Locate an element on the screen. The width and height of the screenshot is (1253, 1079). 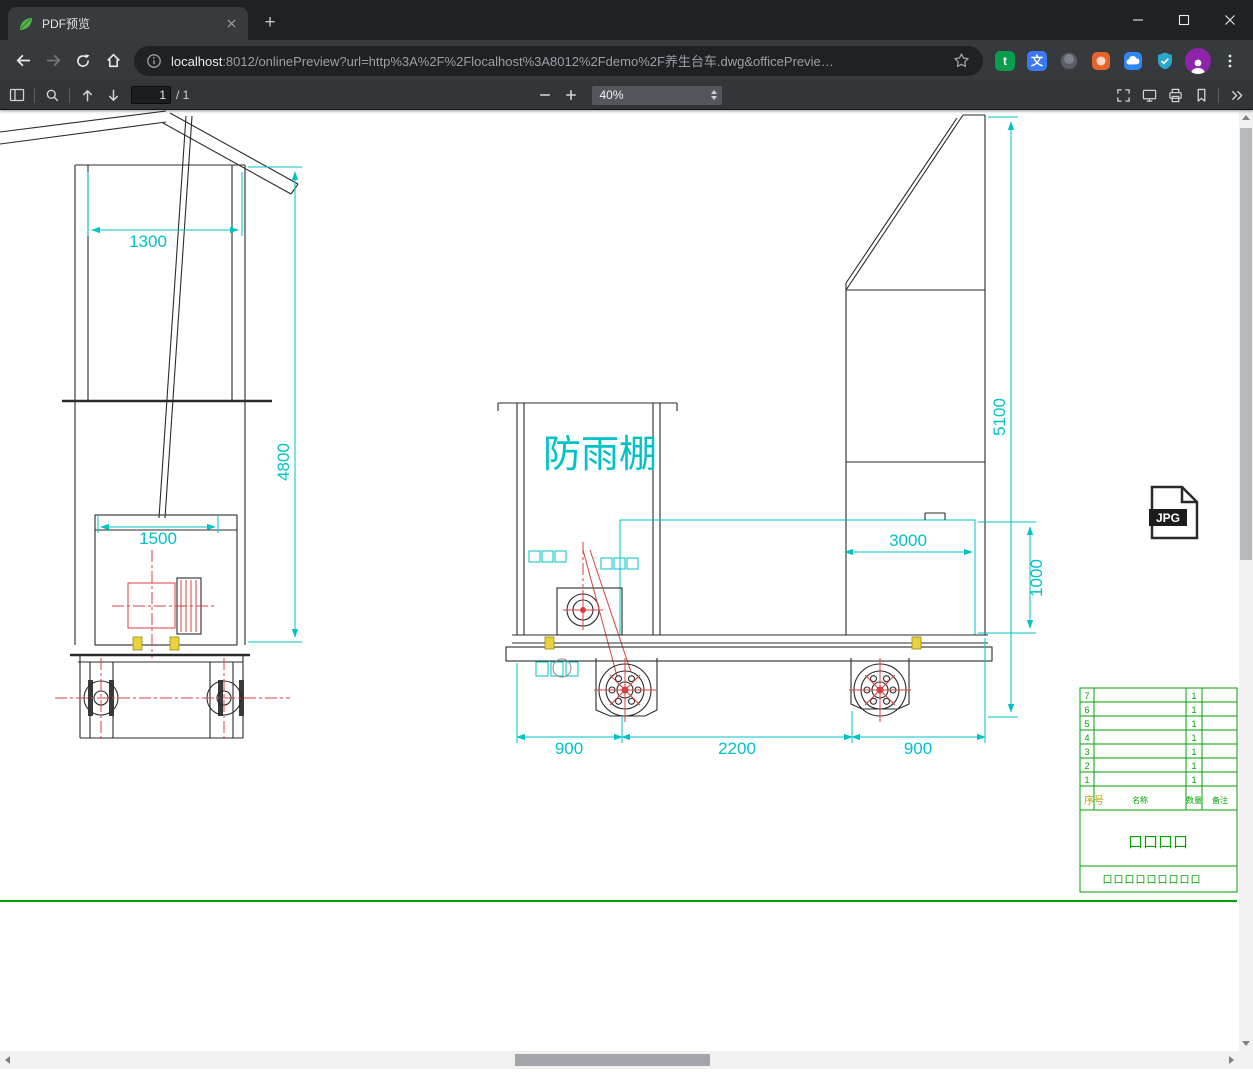
minus-icon is located at coordinates (544, 95).